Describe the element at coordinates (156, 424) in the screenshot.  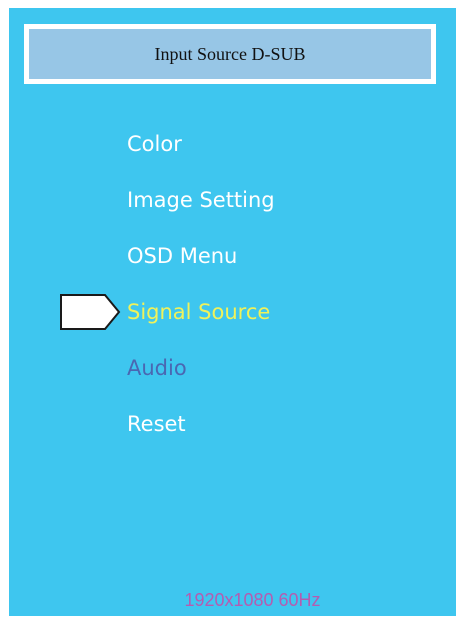
I see `menu-item-reset: Reset` at that location.